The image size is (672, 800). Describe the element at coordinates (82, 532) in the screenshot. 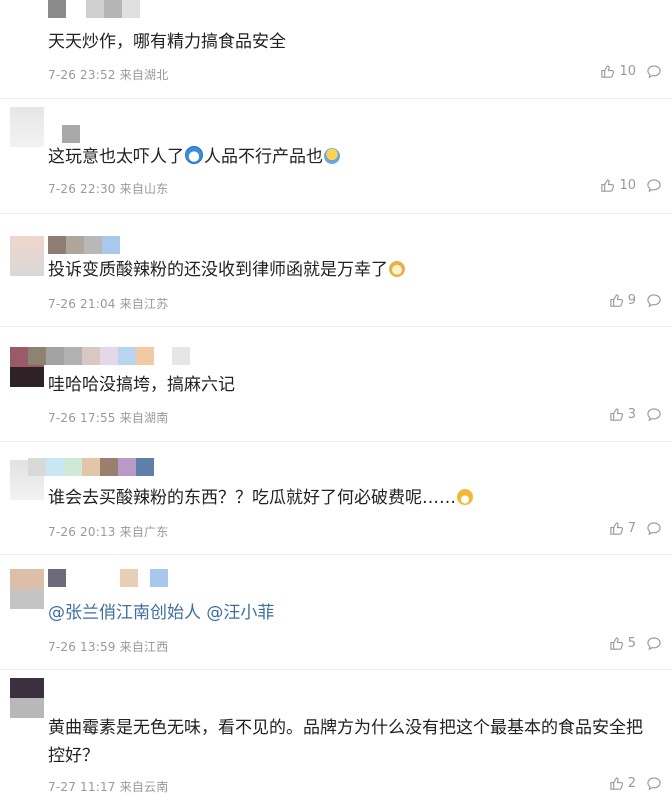

I see `comment-date: 7-26 20:13` at that location.